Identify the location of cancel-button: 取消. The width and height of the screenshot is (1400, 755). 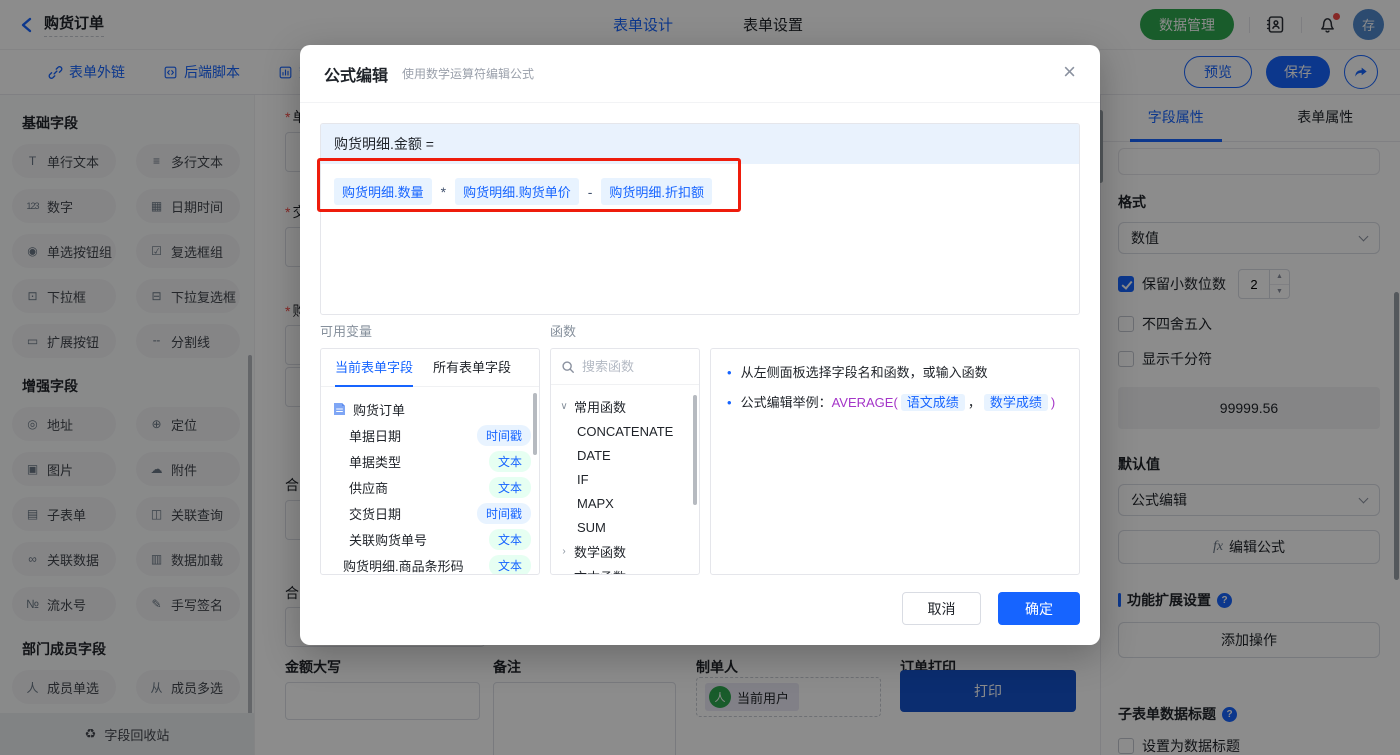
(941, 608).